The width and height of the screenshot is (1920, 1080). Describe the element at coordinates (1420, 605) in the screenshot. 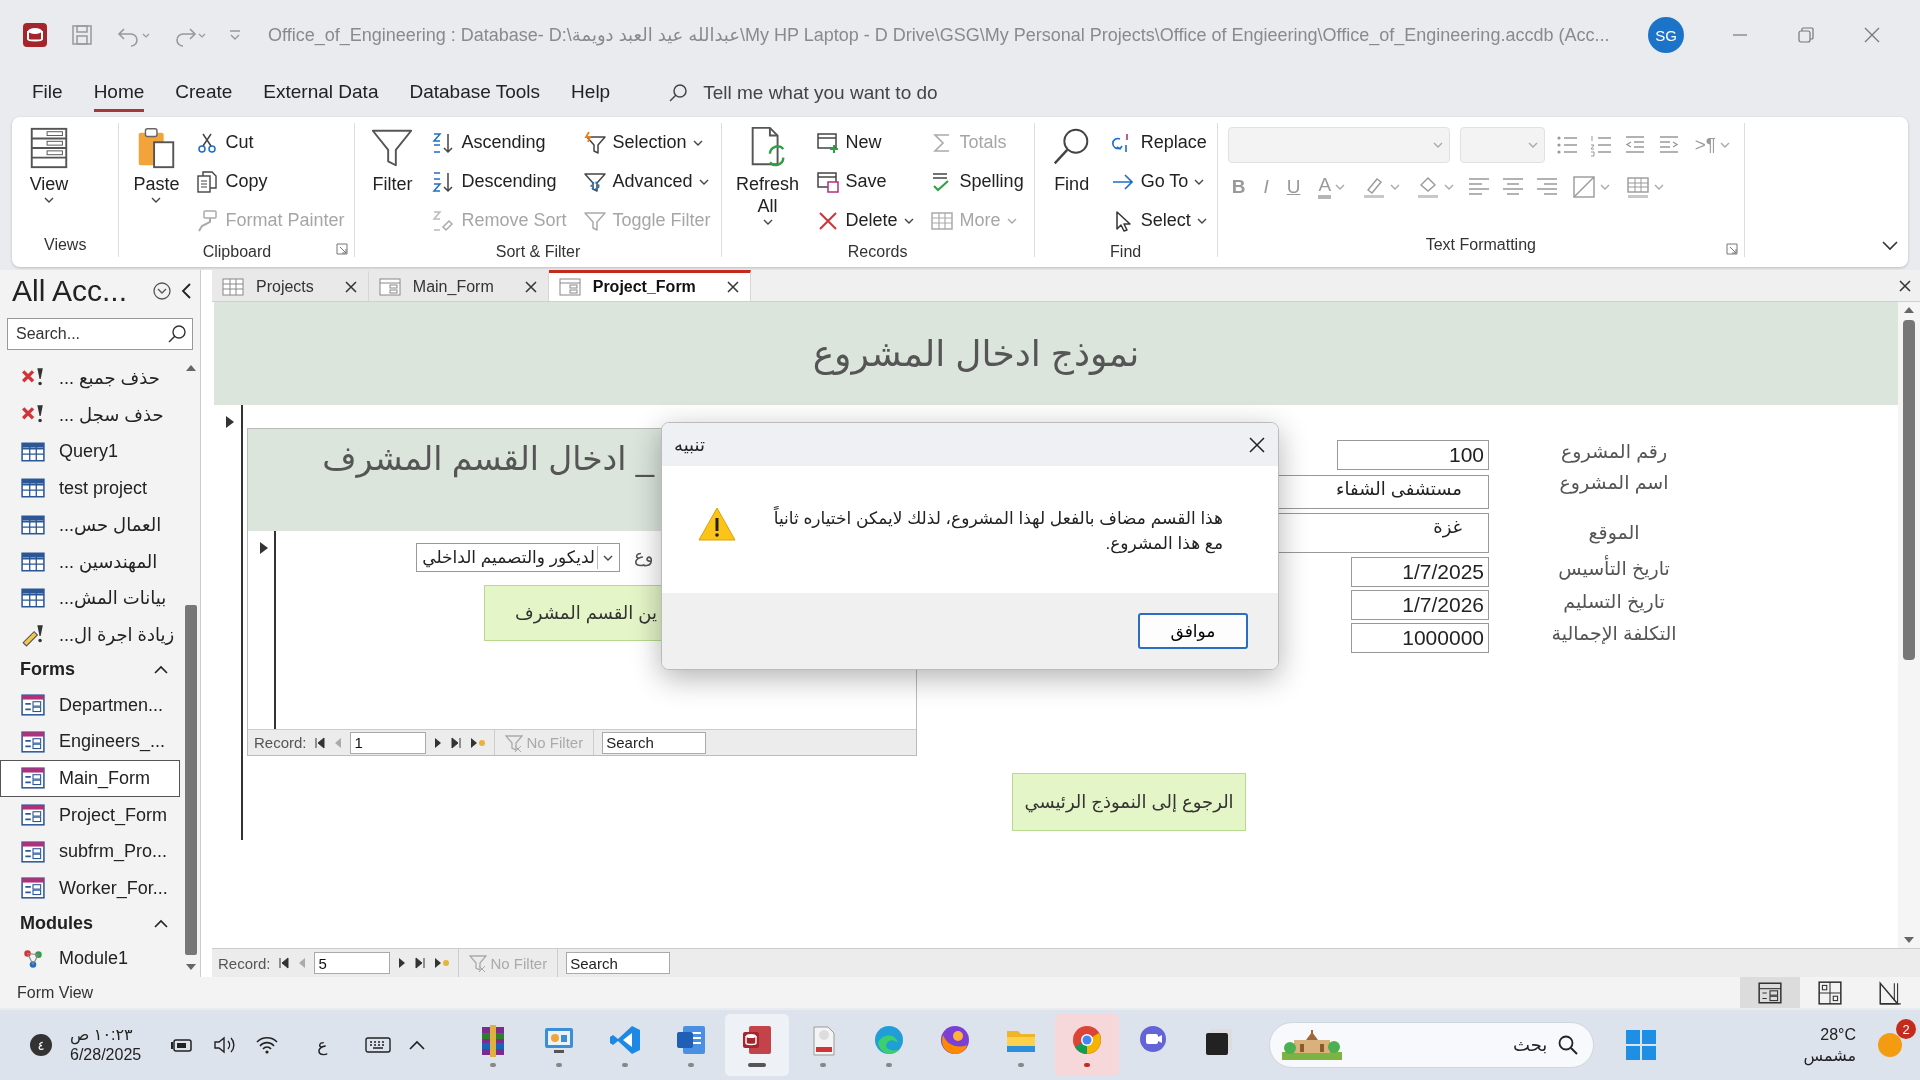

I see `text-field: 1/7/2026` at that location.